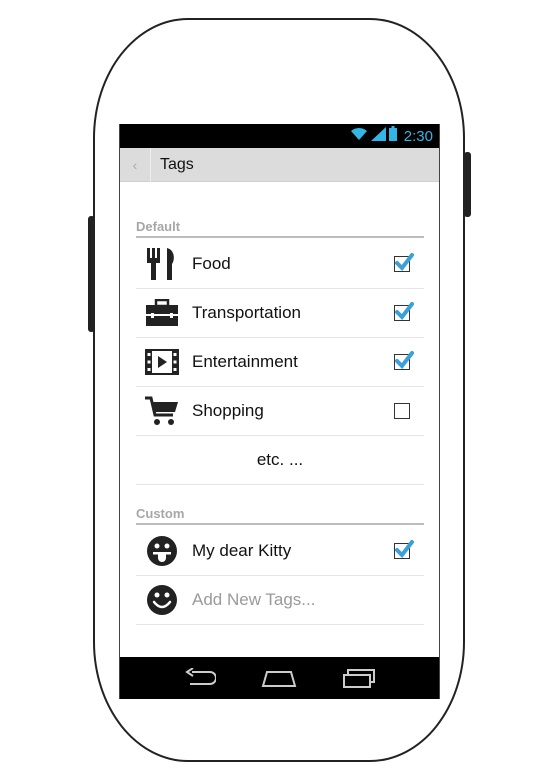 Image resolution: width=559 pixels, height=783 pixels. What do you see at coordinates (162, 411) in the screenshot?
I see `shopping-cart-icon` at bounding box center [162, 411].